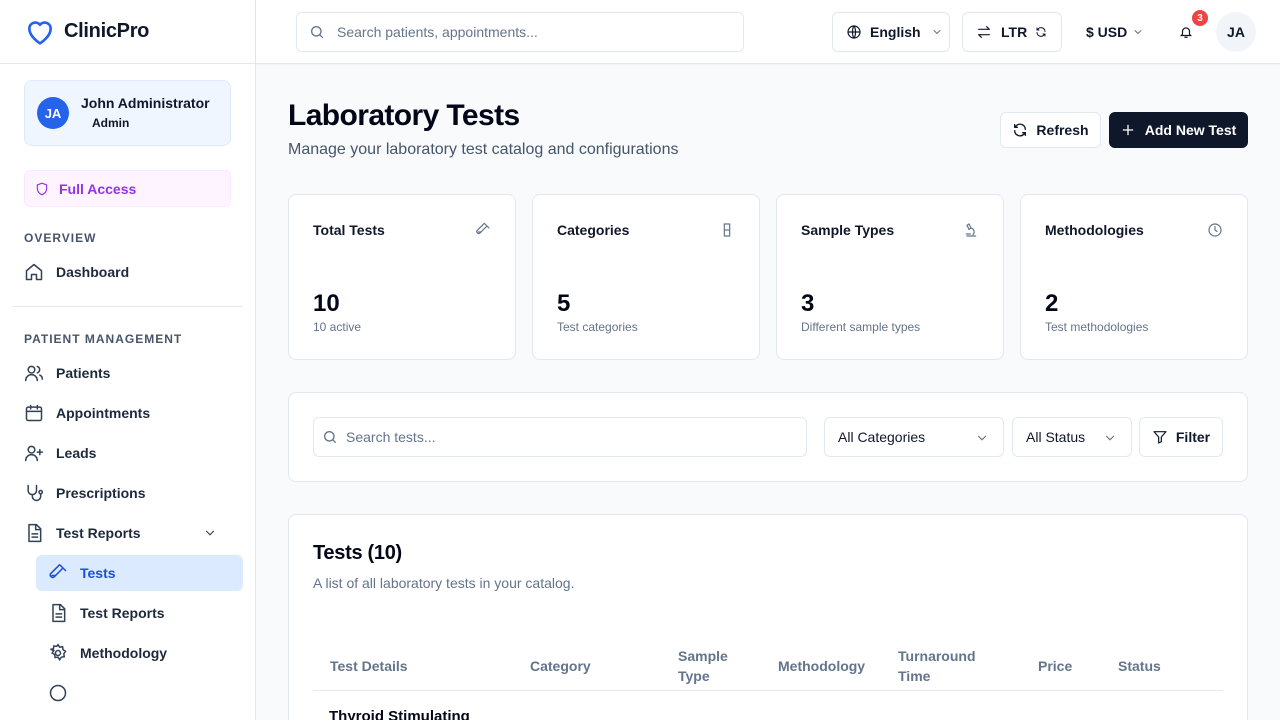 The height and width of the screenshot is (720, 1280). I want to click on filter-label: Filter, so click(1193, 437).